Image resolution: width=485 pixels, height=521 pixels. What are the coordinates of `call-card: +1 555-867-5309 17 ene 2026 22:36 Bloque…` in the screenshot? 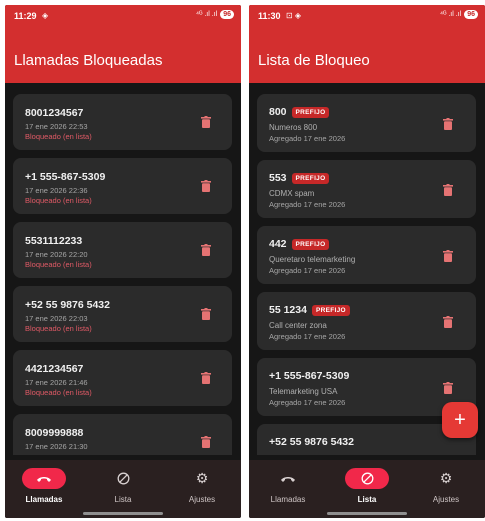 It's located at (122, 186).